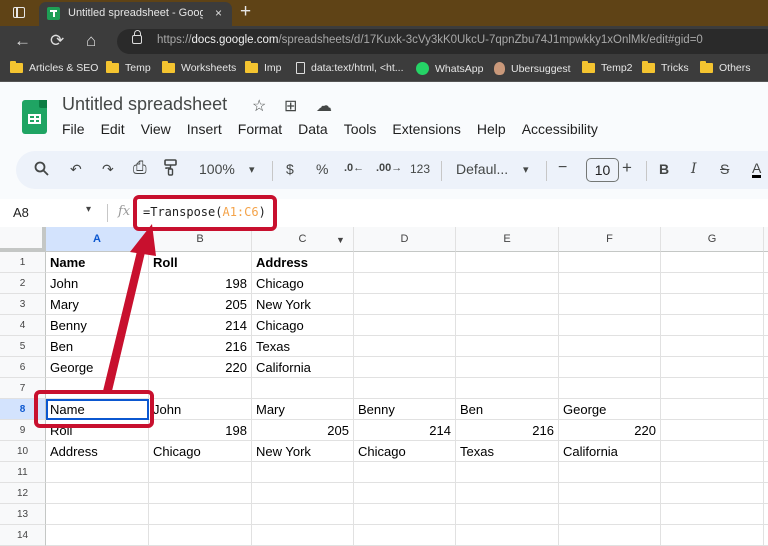 The height and width of the screenshot is (546, 768). I want to click on cell-e9: 216, so click(507, 430).